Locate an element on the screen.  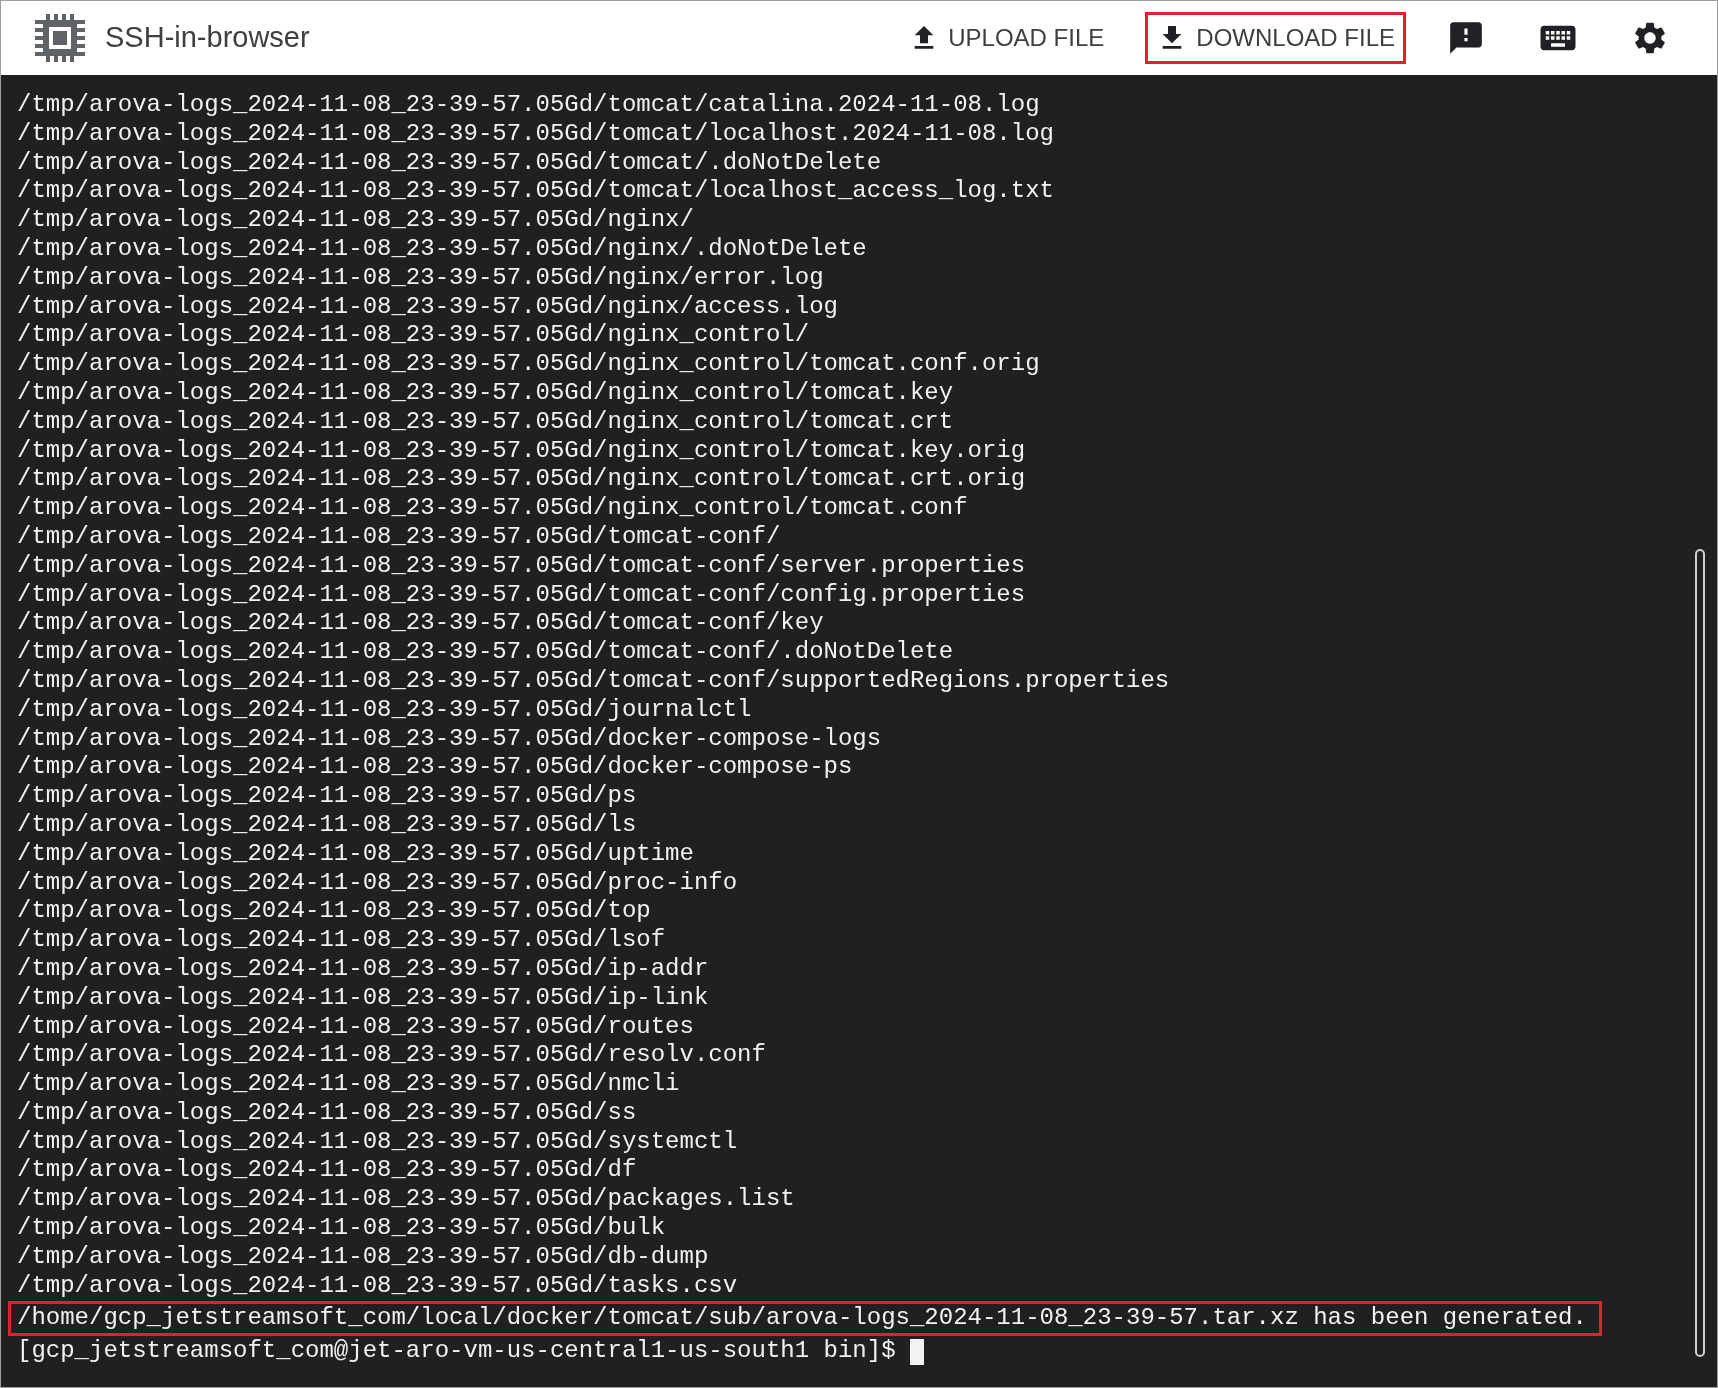
terminal-line: /home/gcp_jetstreamsoft_com/local/docker/tomcat/sub/arova-logs_2024-11-08_23-39-57.tar.xz has been generated. is located at coordinates (805, 1319).